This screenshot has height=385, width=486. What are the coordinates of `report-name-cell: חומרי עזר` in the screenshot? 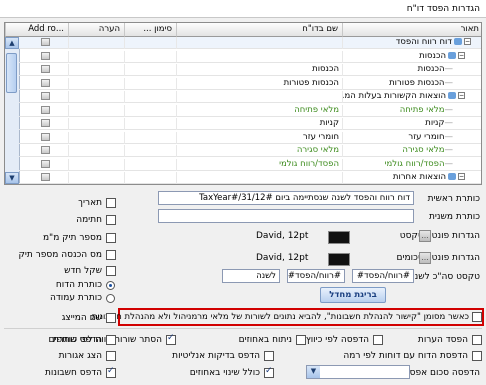 It's located at (259, 137).